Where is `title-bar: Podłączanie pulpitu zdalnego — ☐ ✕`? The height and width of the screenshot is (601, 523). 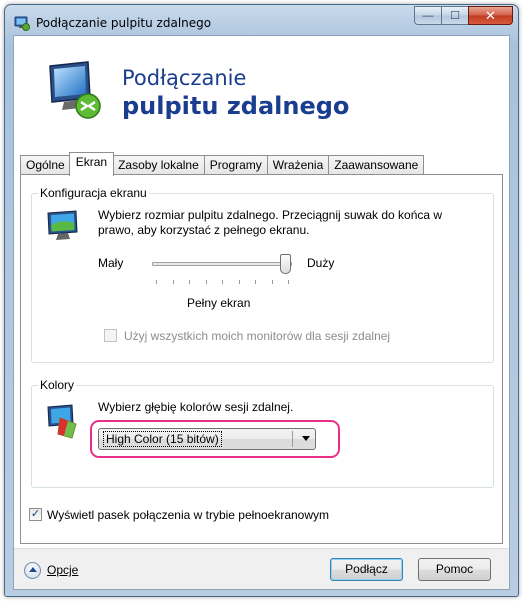
title-bar: Podłączanie pulpitu zdalnego — ☐ ✕ is located at coordinates (261, 22).